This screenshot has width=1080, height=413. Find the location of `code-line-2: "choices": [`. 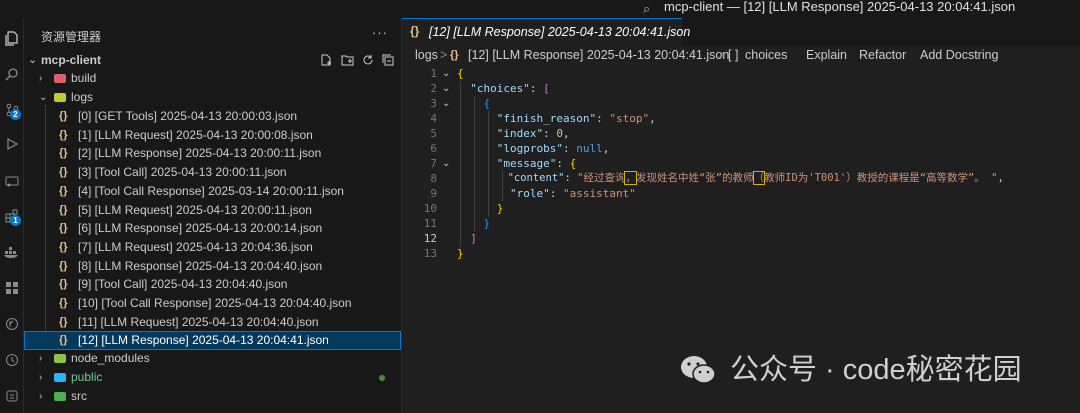

code-line-2: "choices": [ is located at coordinates (510, 88).